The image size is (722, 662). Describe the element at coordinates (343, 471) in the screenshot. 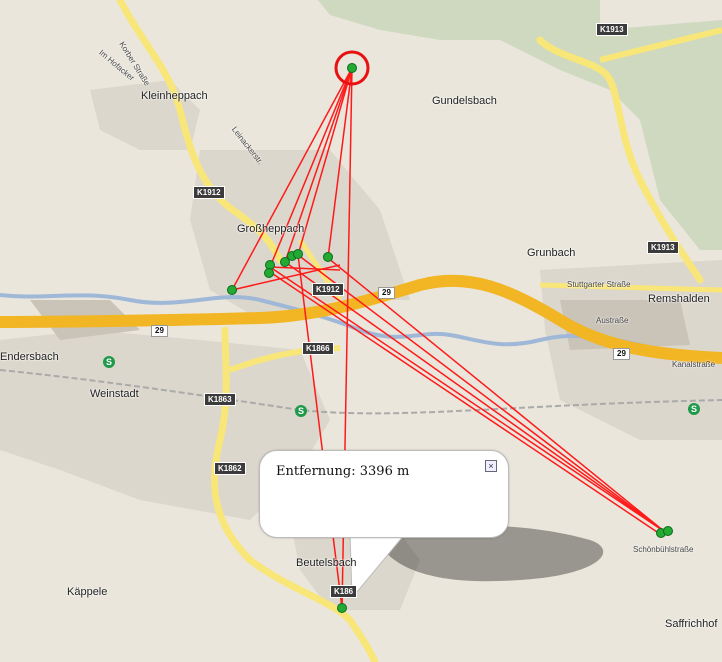

I see `distance-text: Entfernung: 3396 m` at that location.